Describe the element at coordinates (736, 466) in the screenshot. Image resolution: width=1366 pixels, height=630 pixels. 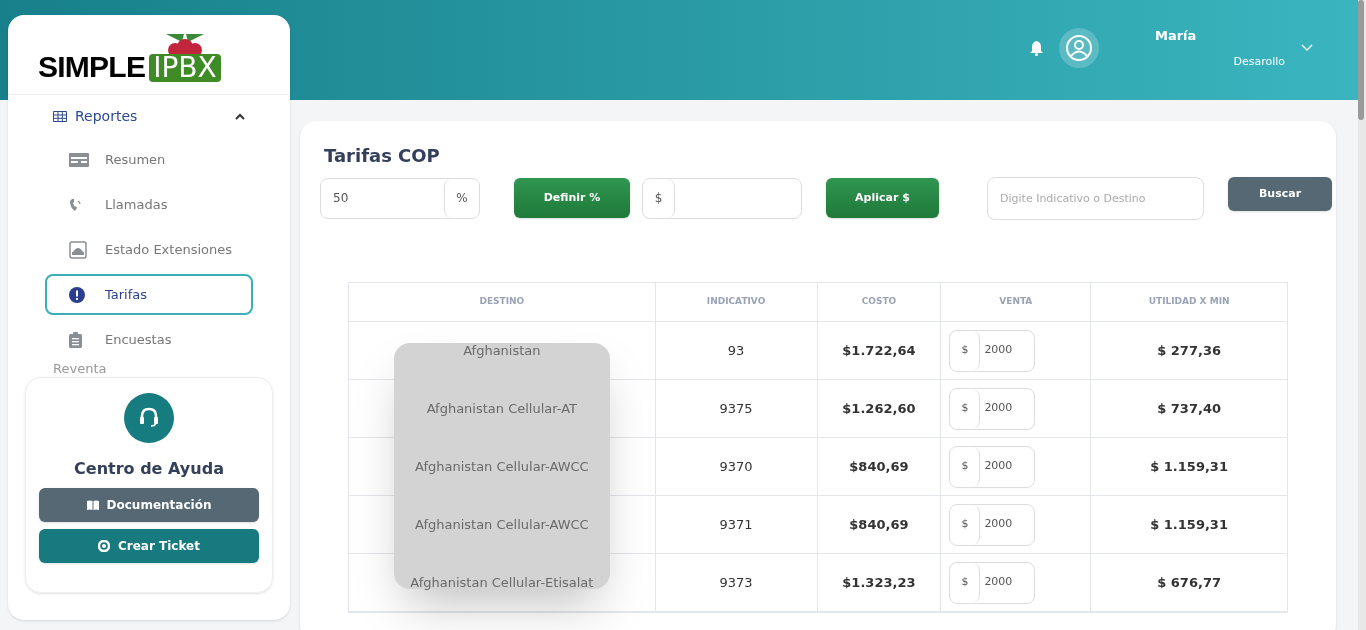
I see `table-cell: 9370` at that location.